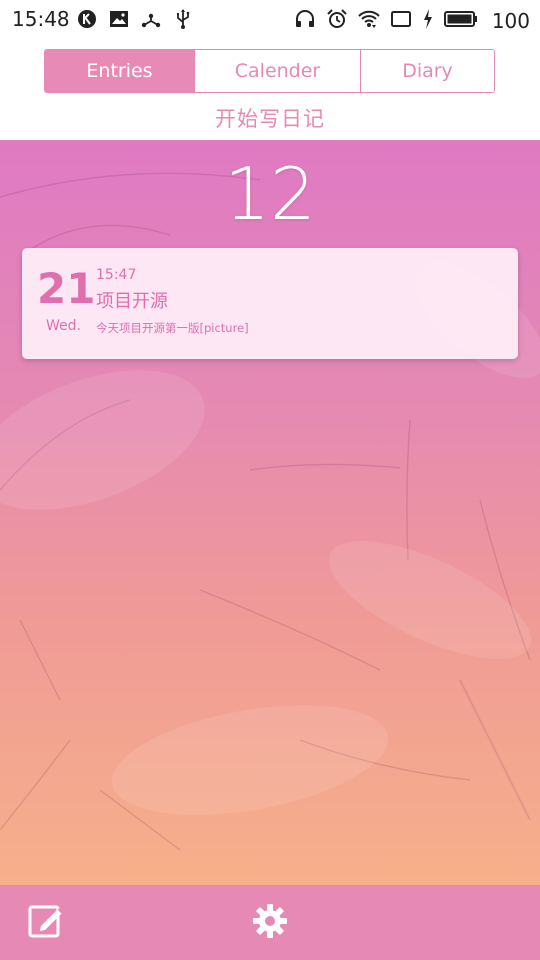  I want to click on settings-button, so click(270, 923).